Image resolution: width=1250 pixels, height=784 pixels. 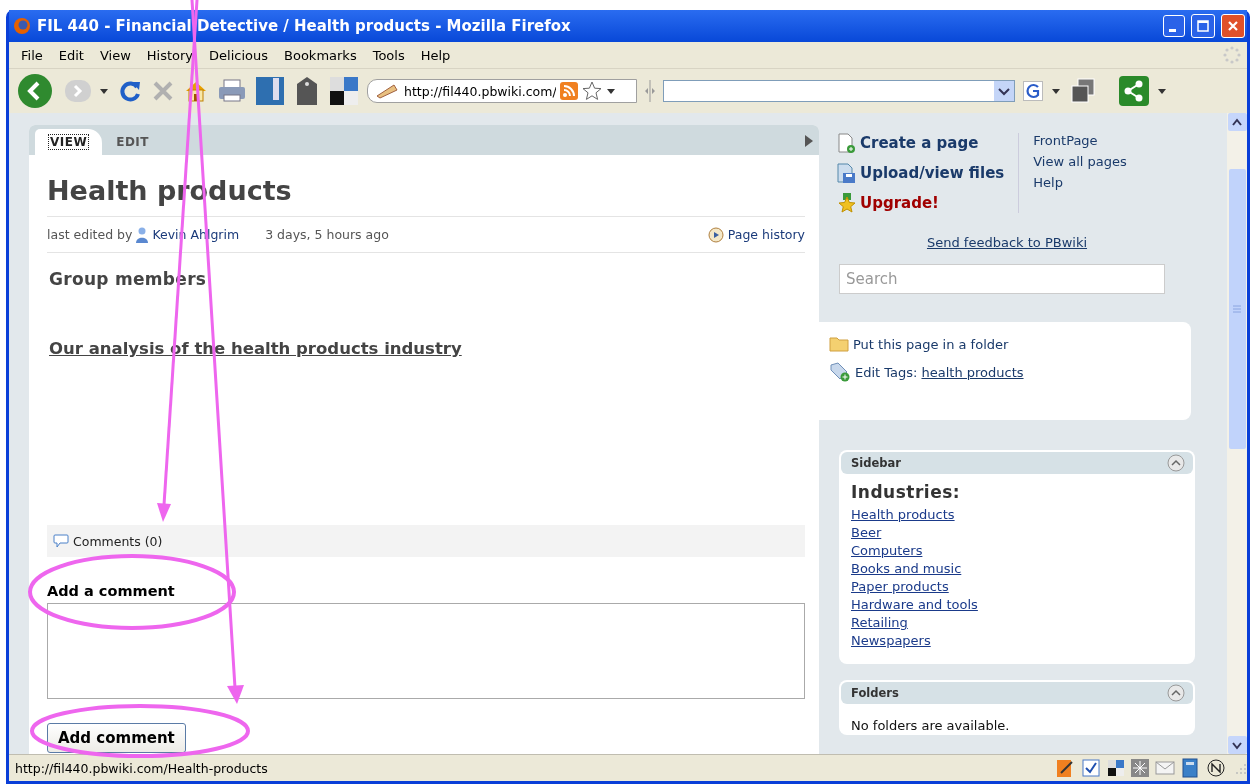 What do you see at coordinates (90, 234) in the screenshot?
I see `edited-by-label: last edited by` at bounding box center [90, 234].